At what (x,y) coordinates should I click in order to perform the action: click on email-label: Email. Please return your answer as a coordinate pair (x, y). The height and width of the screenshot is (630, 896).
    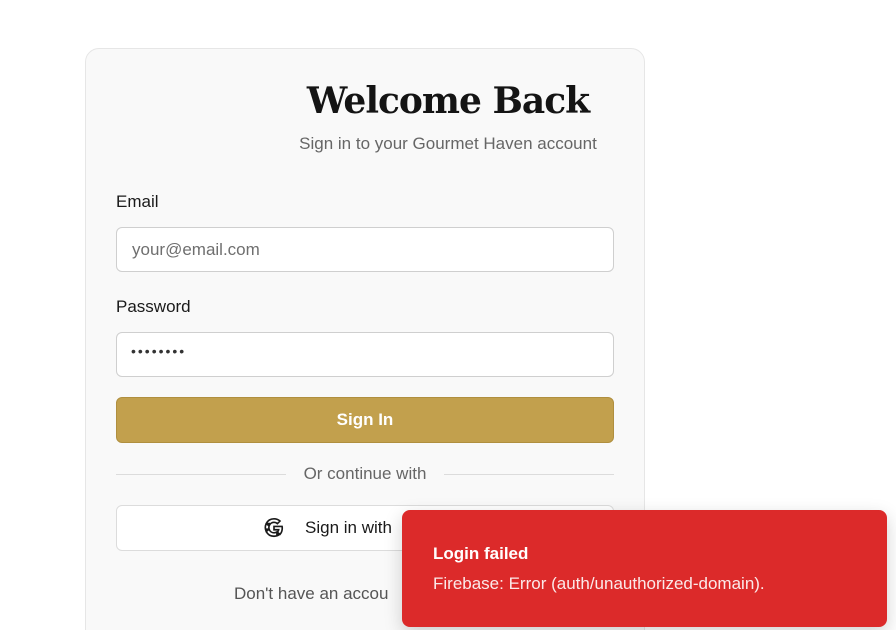
    Looking at the image, I should click on (137, 201).